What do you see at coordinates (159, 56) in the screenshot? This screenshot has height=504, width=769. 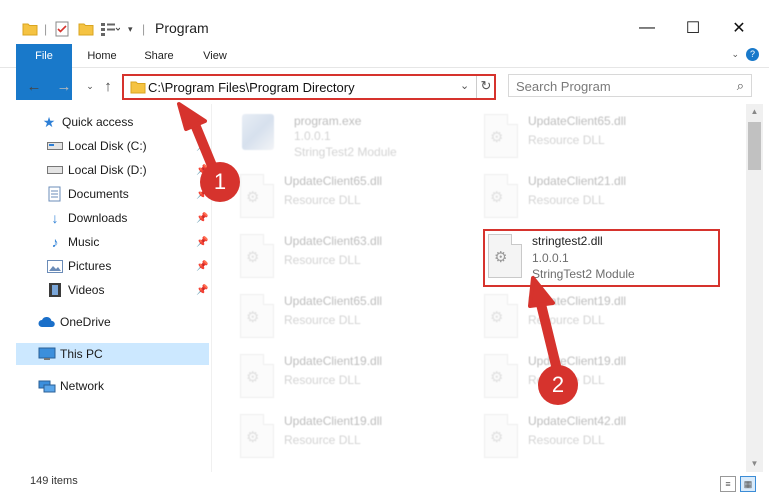 I see `tab-share: Share` at bounding box center [159, 56].